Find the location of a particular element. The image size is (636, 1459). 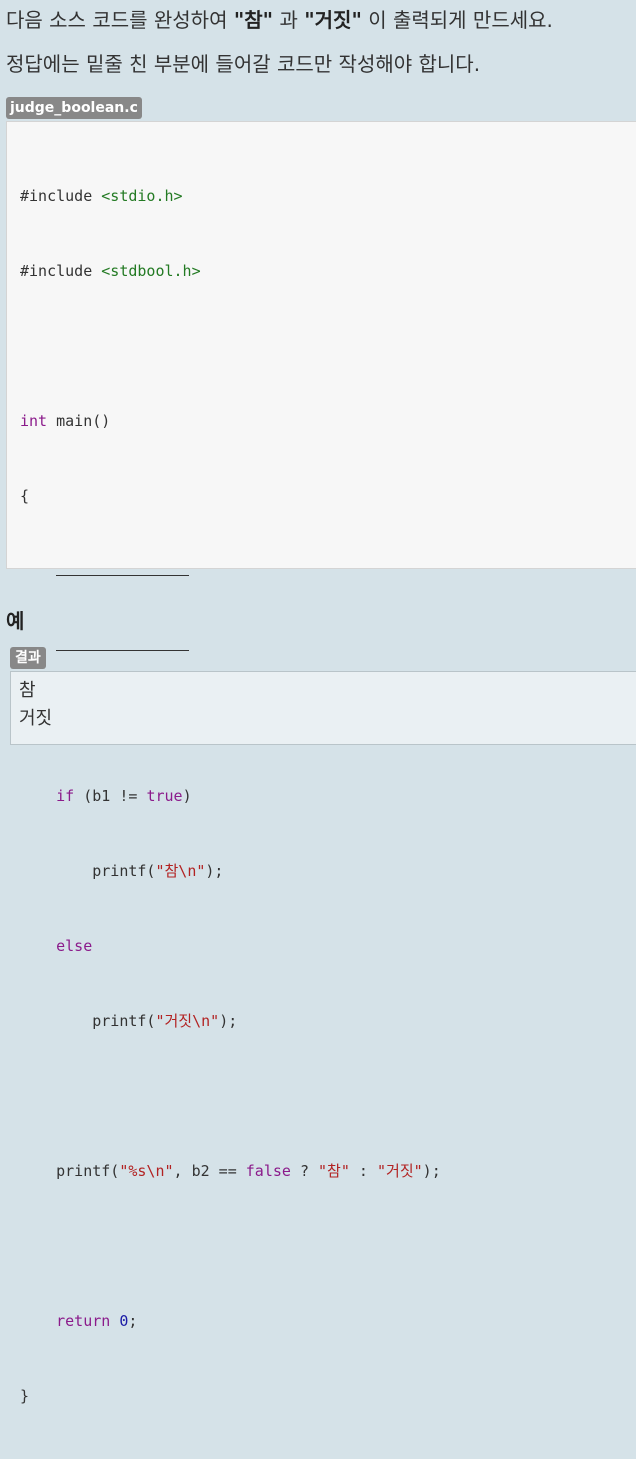

code-line-2: #include <stdbool.h> is located at coordinates (230, 271).